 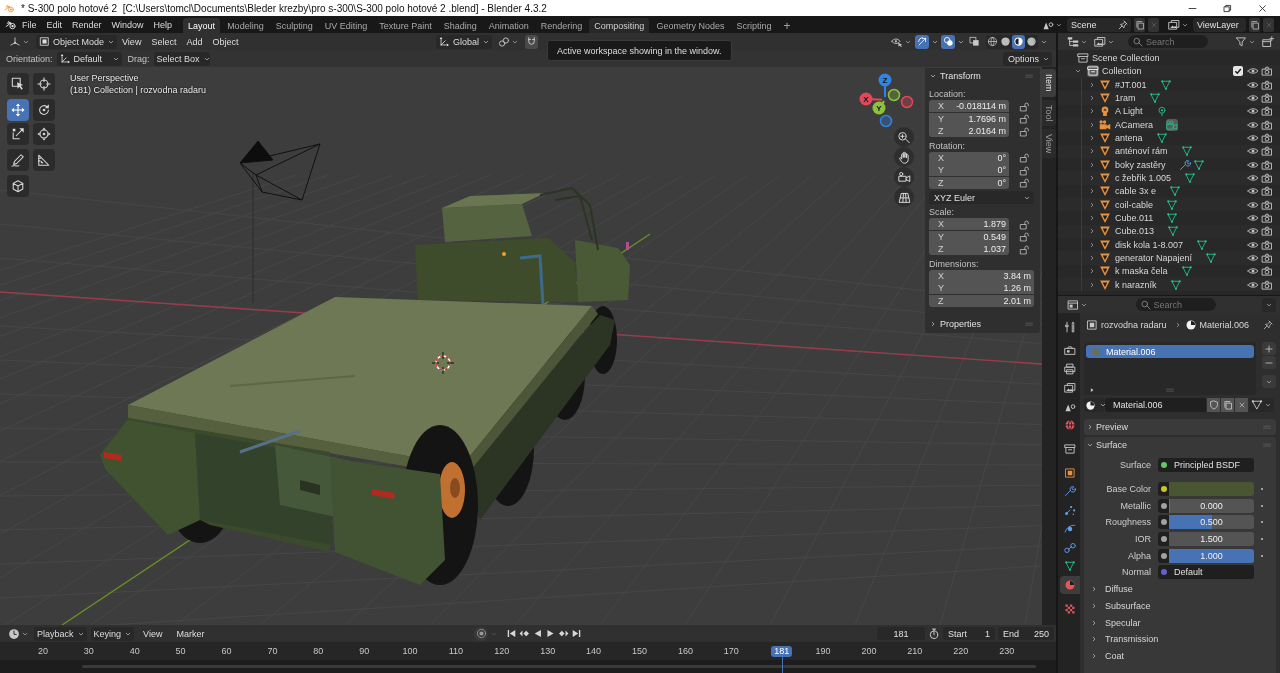 I want to click on checkbox, so click(x=1238, y=71).